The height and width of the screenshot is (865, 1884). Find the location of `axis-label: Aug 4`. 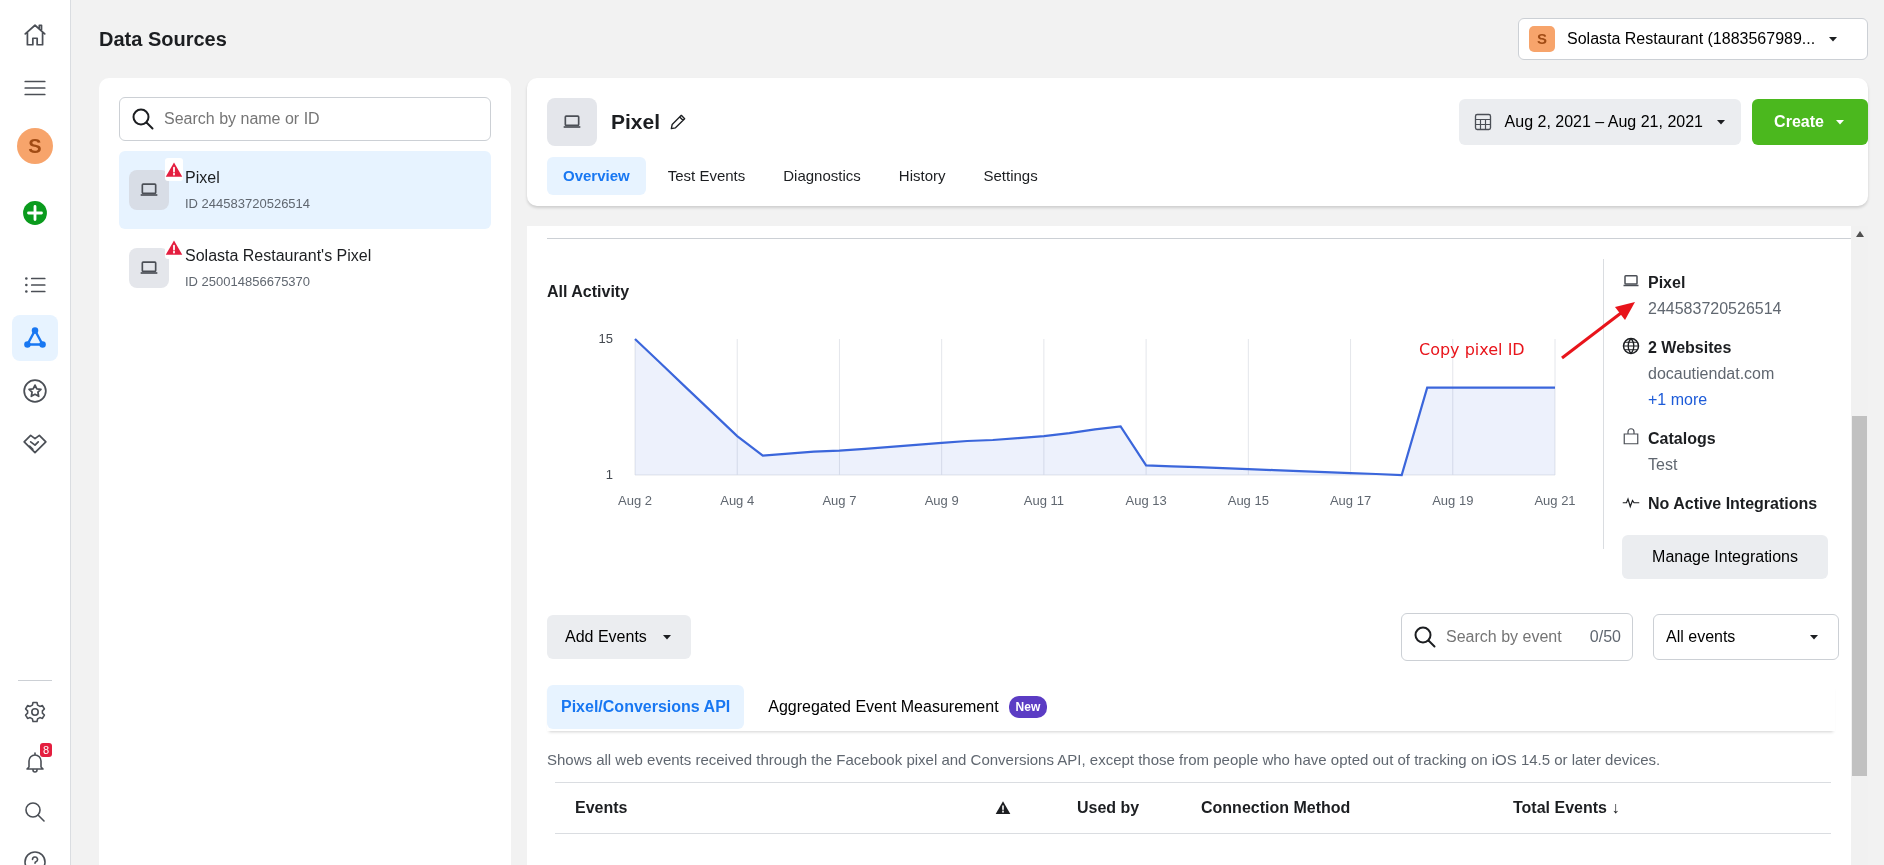

axis-label: Aug 4 is located at coordinates (737, 500).